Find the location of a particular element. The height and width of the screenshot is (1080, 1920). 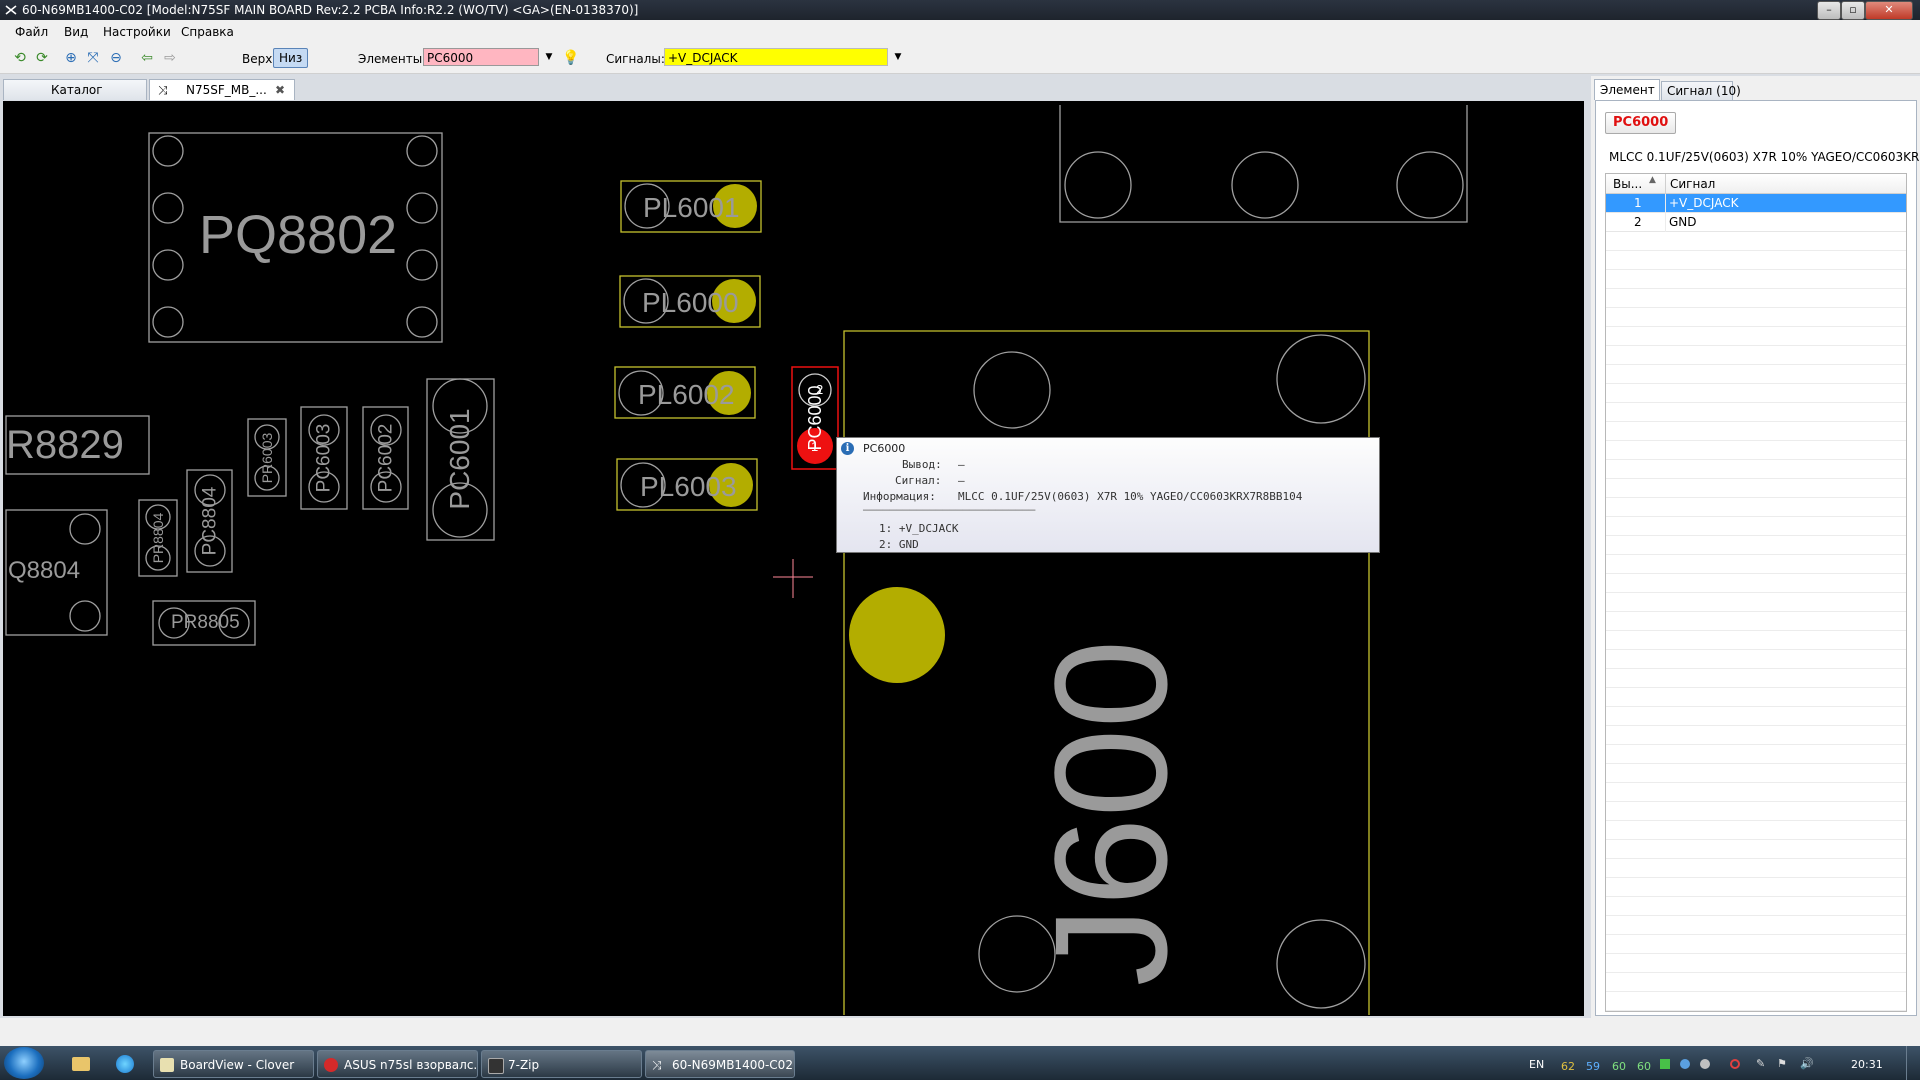

lightbulb-icon: 💡 is located at coordinates (570, 58).